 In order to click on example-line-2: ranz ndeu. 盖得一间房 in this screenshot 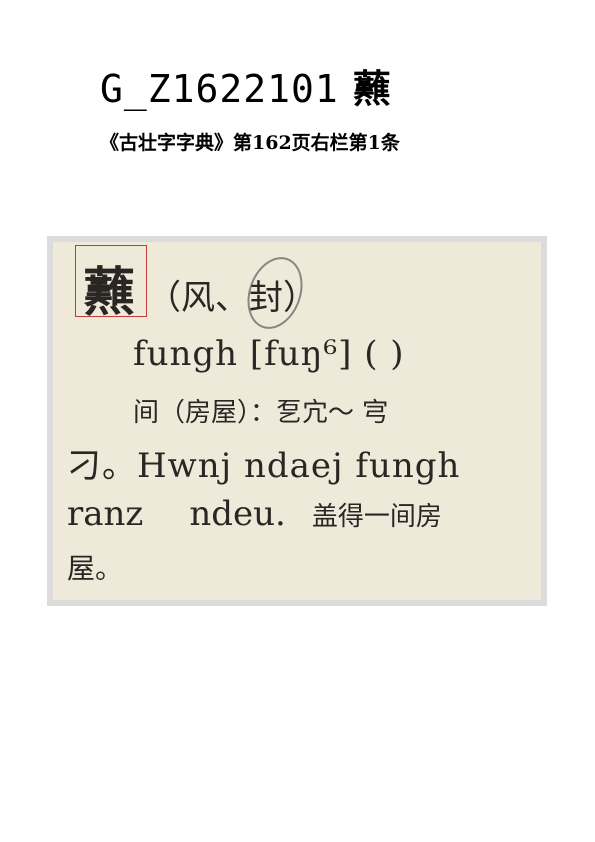, I will do `click(254, 514)`.